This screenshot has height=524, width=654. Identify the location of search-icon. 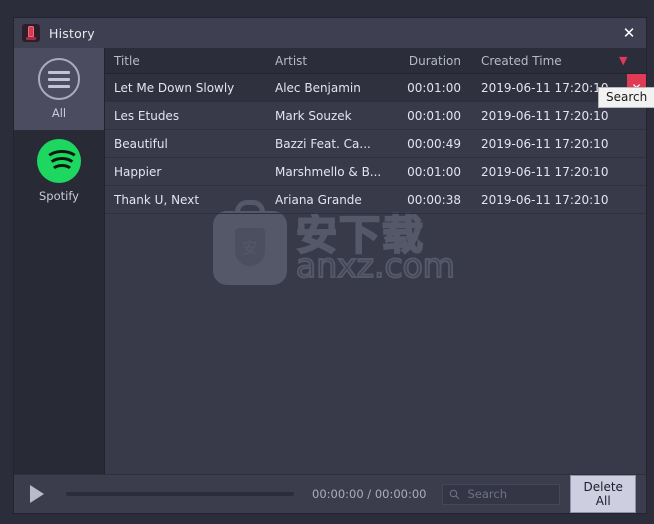
(454, 494).